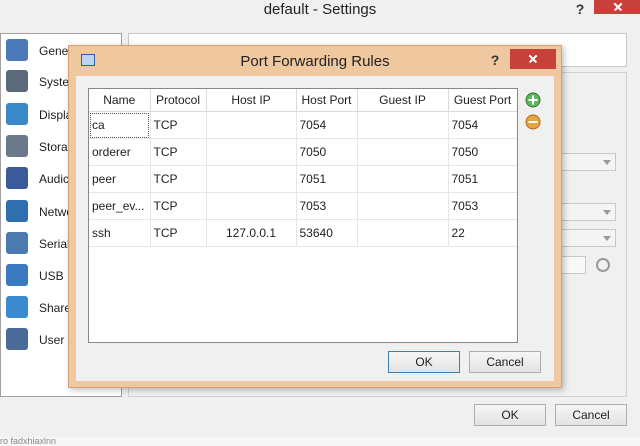 Image resolution: width=640 pixels, height=446 pixels. I want to click on column-header-guest-port: Guest Port, so click(482, 100).